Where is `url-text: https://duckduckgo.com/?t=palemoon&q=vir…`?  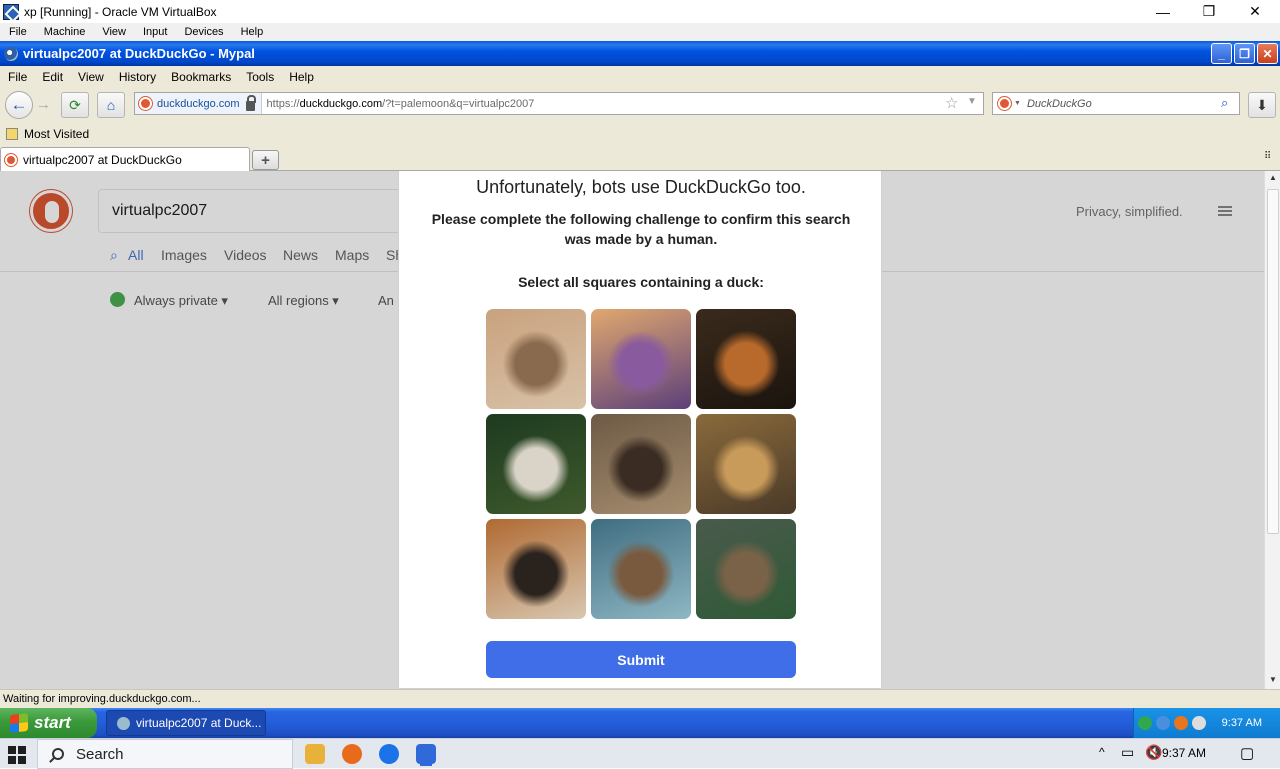 url-text: https://duckduckgo.com/?t=palemoon&q=vir… is located at coordinates (401, 104).